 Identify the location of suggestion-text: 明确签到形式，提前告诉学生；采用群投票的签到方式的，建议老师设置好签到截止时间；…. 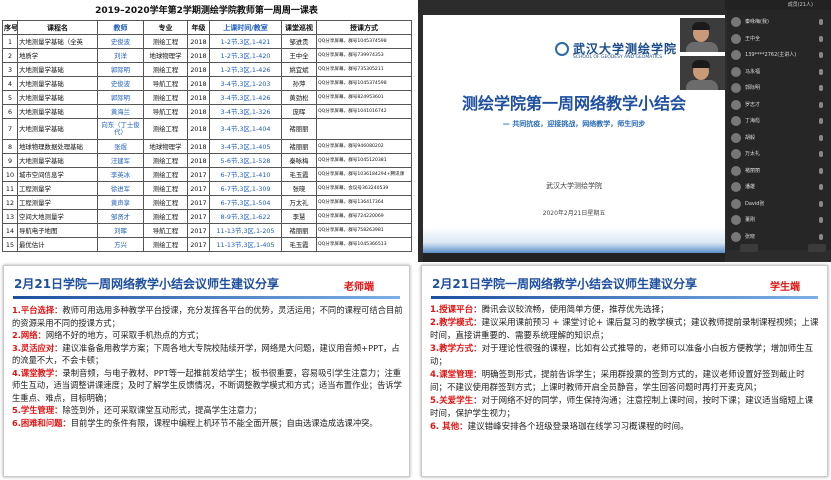
(617, 381).